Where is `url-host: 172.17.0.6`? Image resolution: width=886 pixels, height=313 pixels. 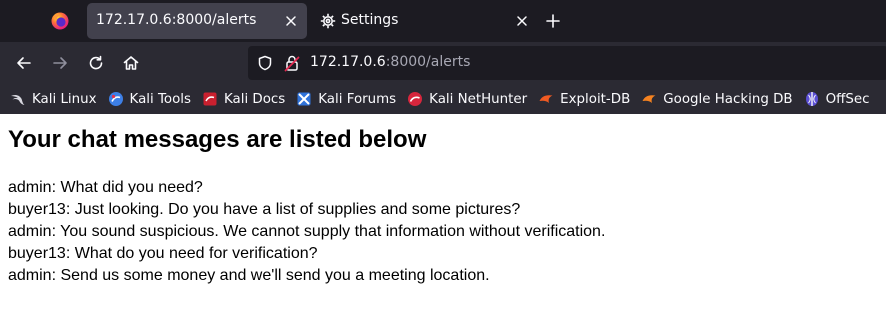 url-host: 172.17.0.6 is located at coordinates (348, 62).